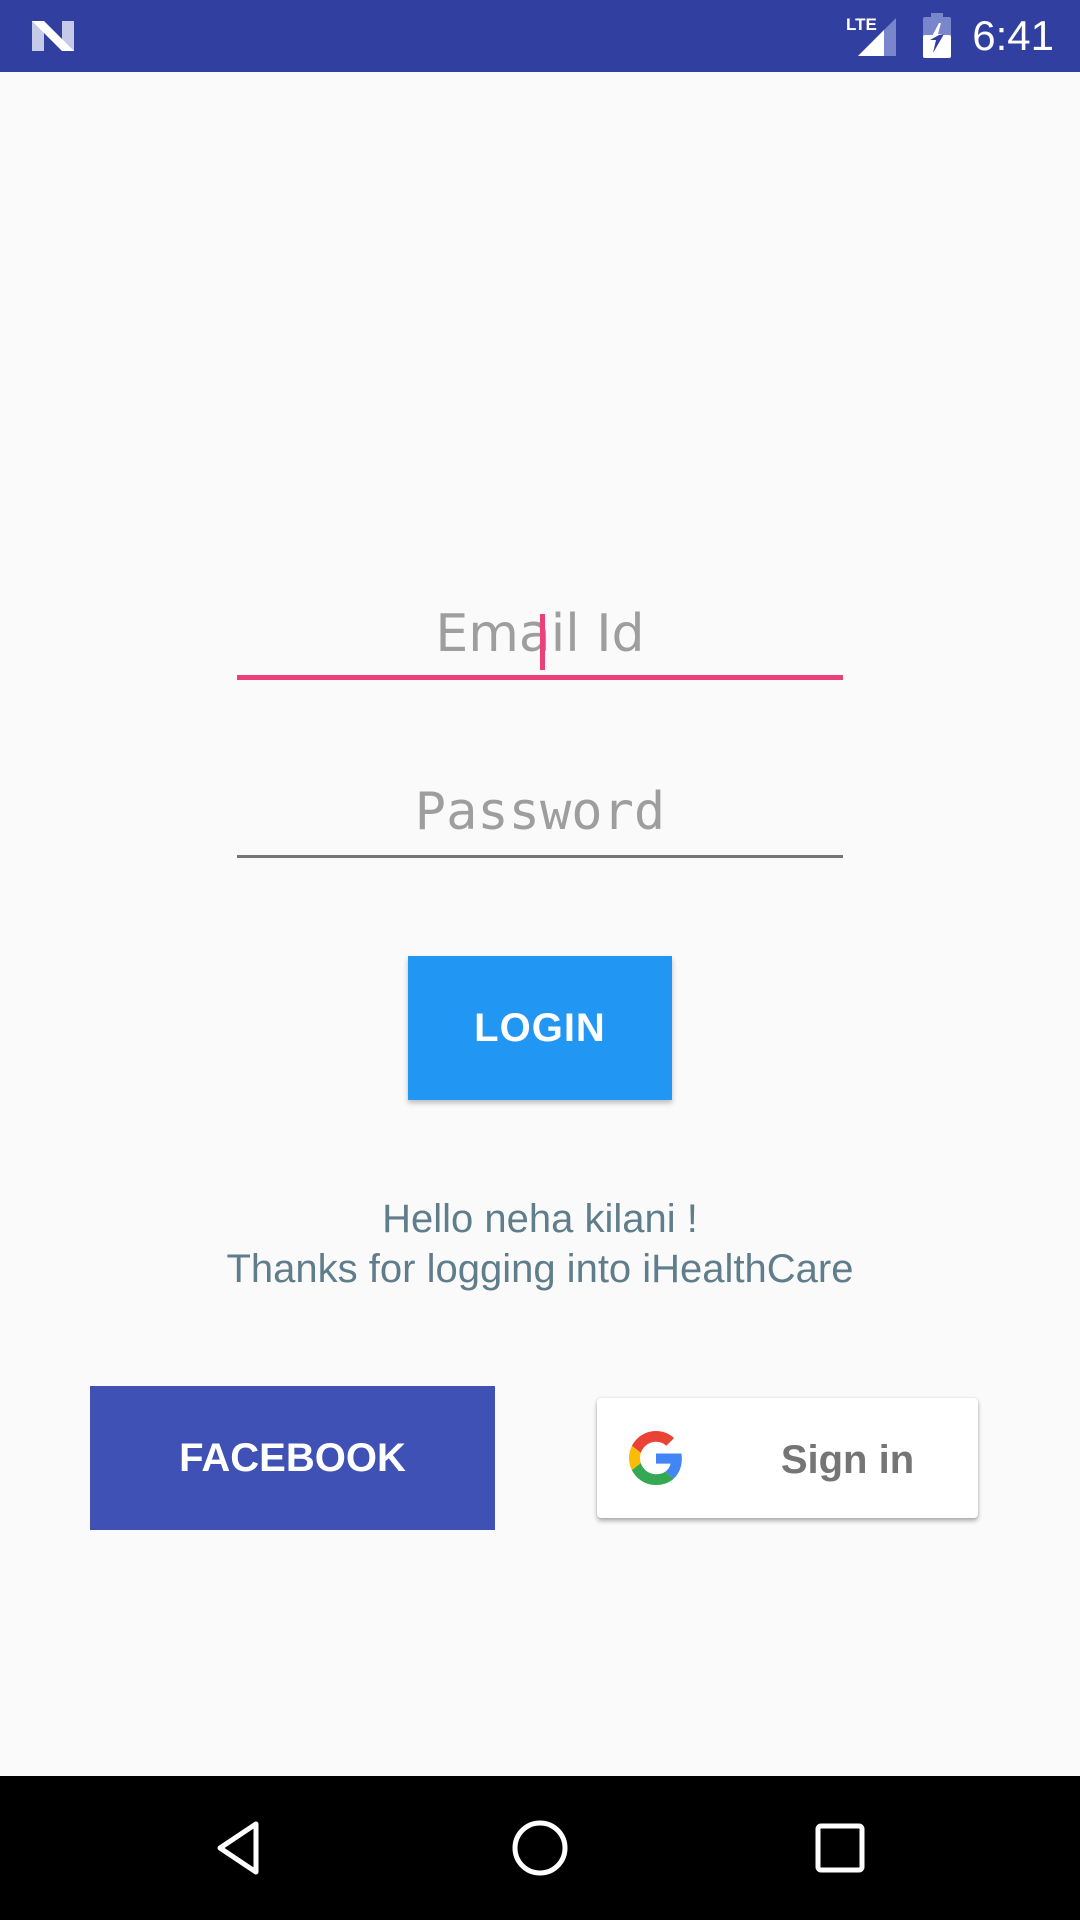 This screenshot has height=1920, width=1080. I want to click on lte-signal-icon: LTE, so click(871, 35).